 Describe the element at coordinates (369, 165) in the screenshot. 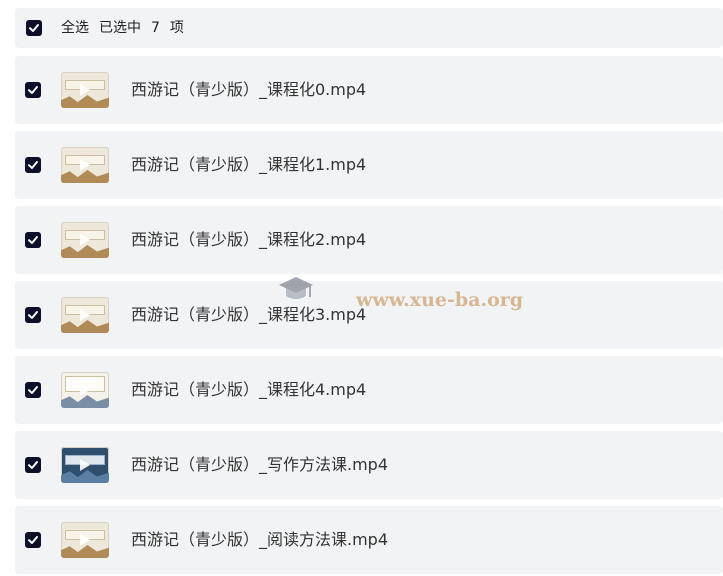

I see `file-row: 西游记（青少版）_课程化1.mp4` at that location.